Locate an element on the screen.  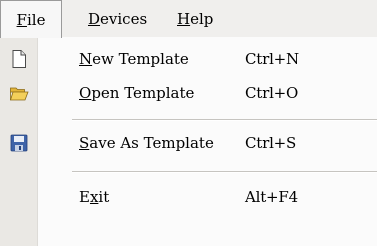
menu-item-shortcut: Ctrl+S is located at coordinates (271, 143).